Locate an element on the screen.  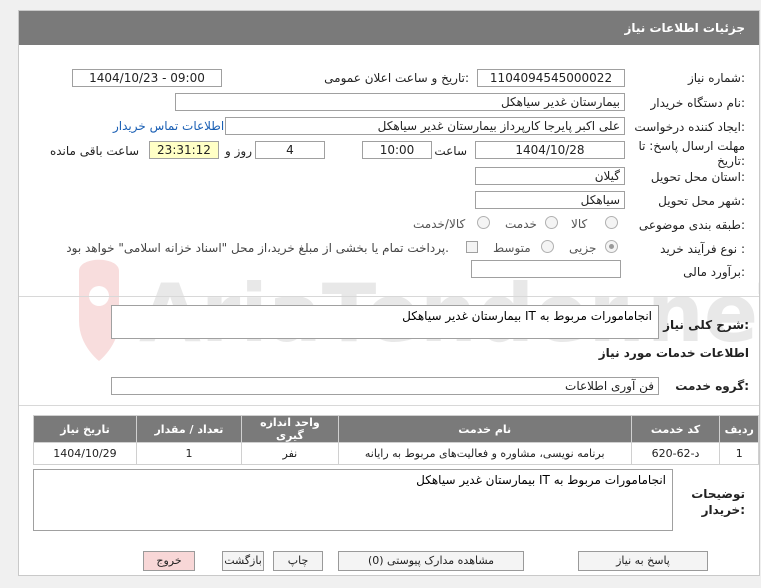
days-field: 4 is located at coordinates (290, 150).